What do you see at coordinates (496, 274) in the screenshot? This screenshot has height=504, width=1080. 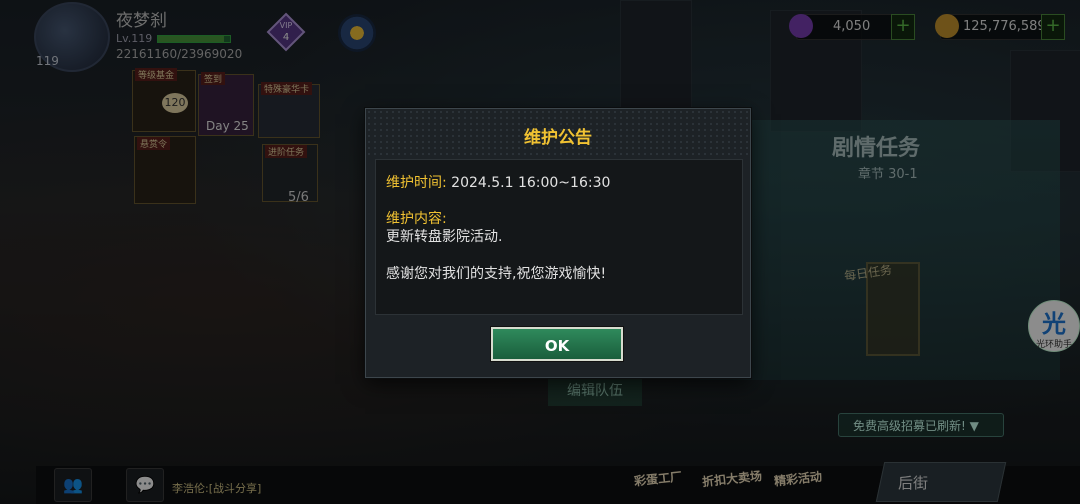 I see `thanks-message: 感谢您对我们的支持,祝您游戏愉快!` at bounding box center [496, 274].